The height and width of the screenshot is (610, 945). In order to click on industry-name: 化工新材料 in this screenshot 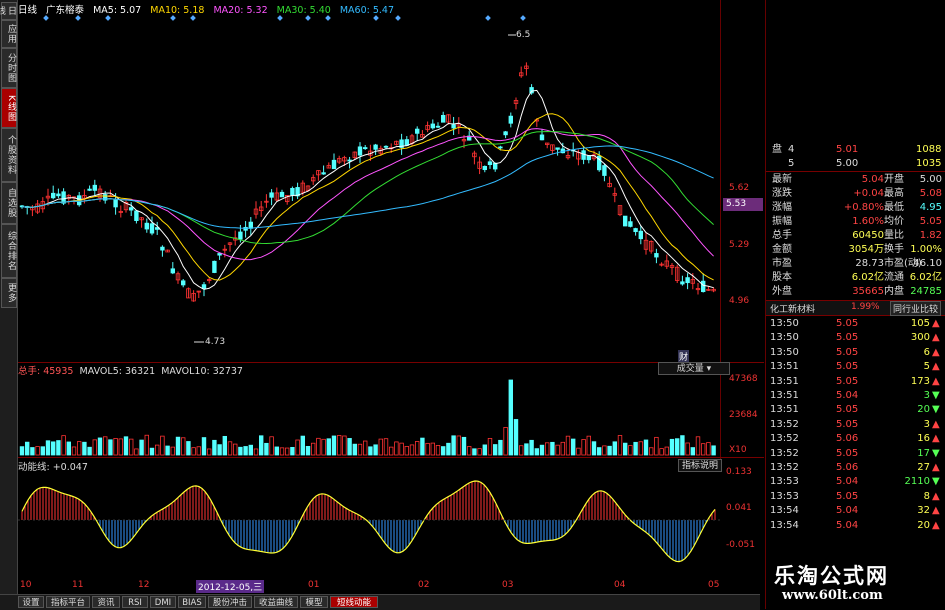, I will do `click(793, 310)`.